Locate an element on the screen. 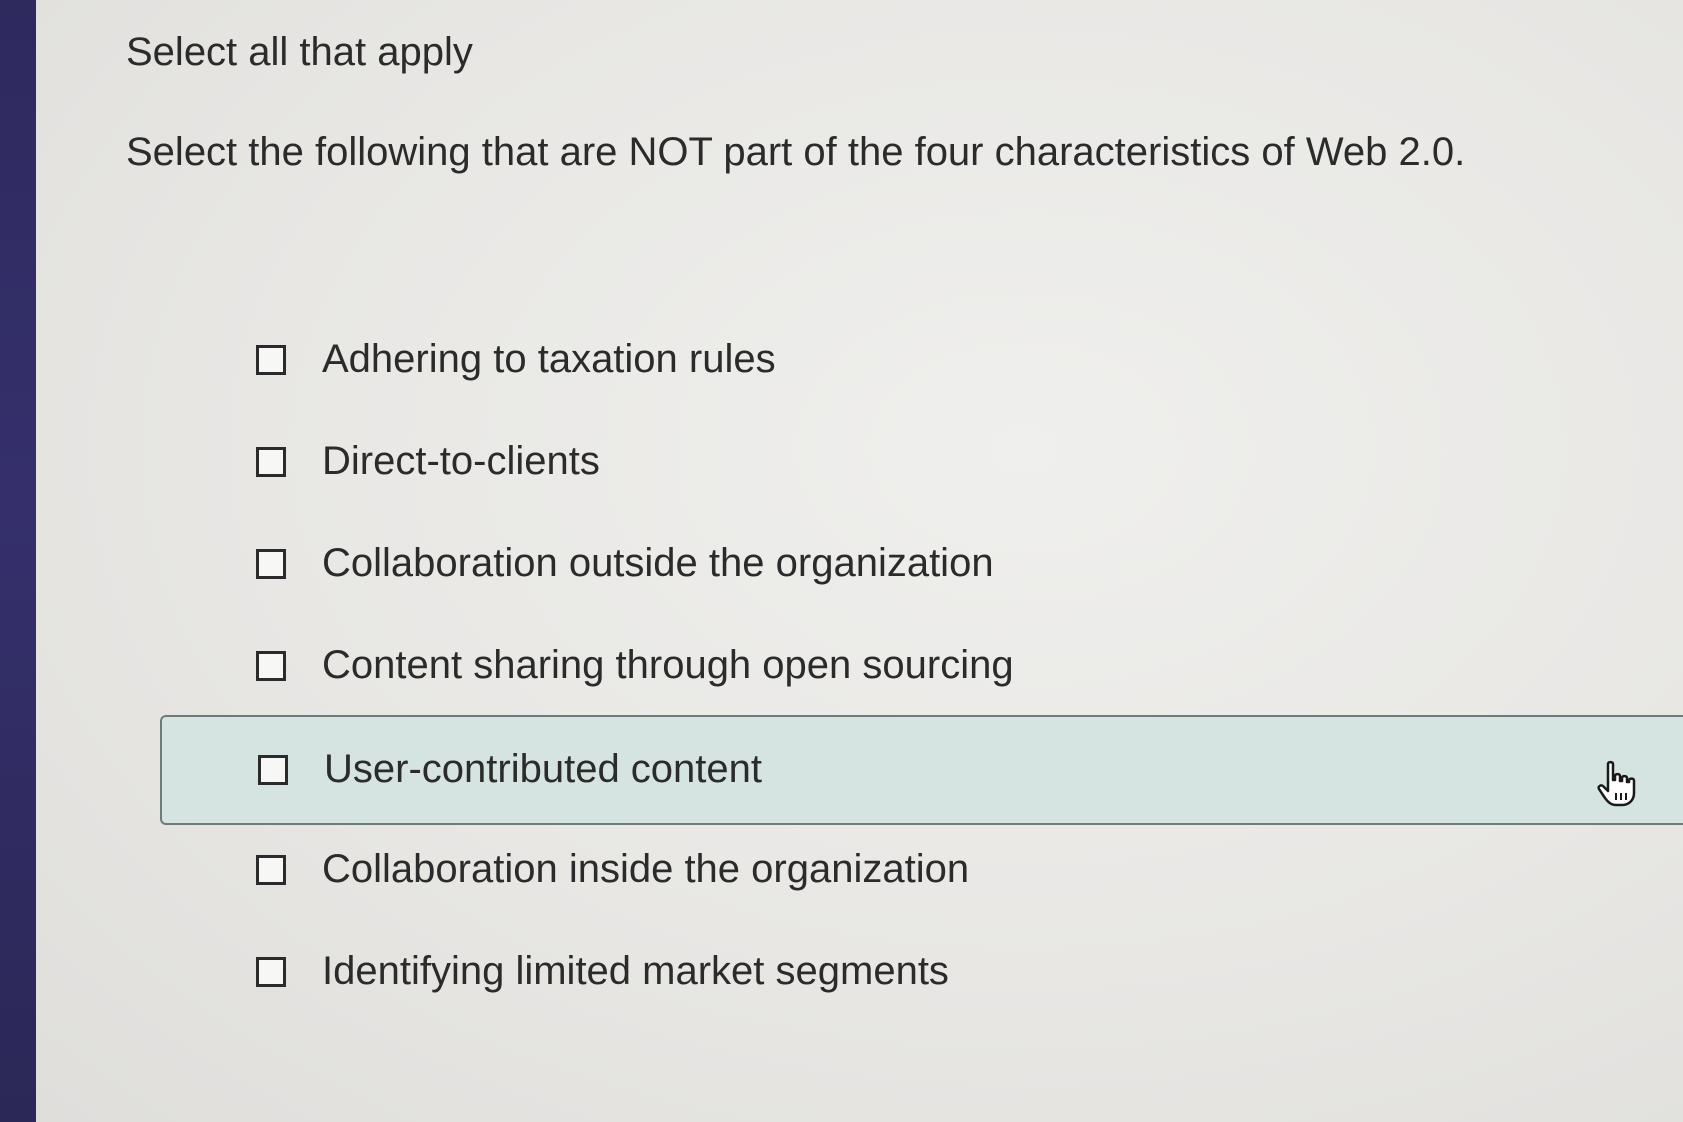 Image resolution: width=1683 pixels, height=1122 pixels. option-label: User-contributed content is located at coordinates (543, 769).